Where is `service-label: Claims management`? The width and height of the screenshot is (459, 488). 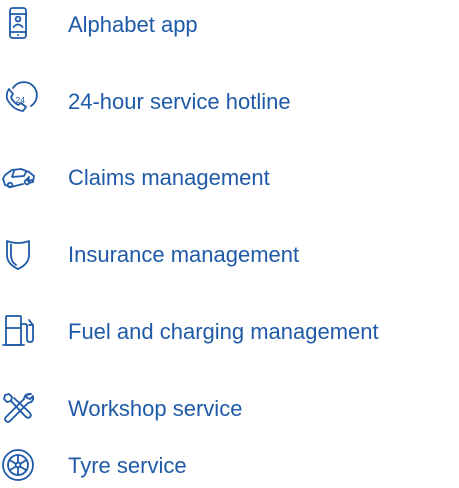 service-label: Claims management is located at coordinates (169, 177).